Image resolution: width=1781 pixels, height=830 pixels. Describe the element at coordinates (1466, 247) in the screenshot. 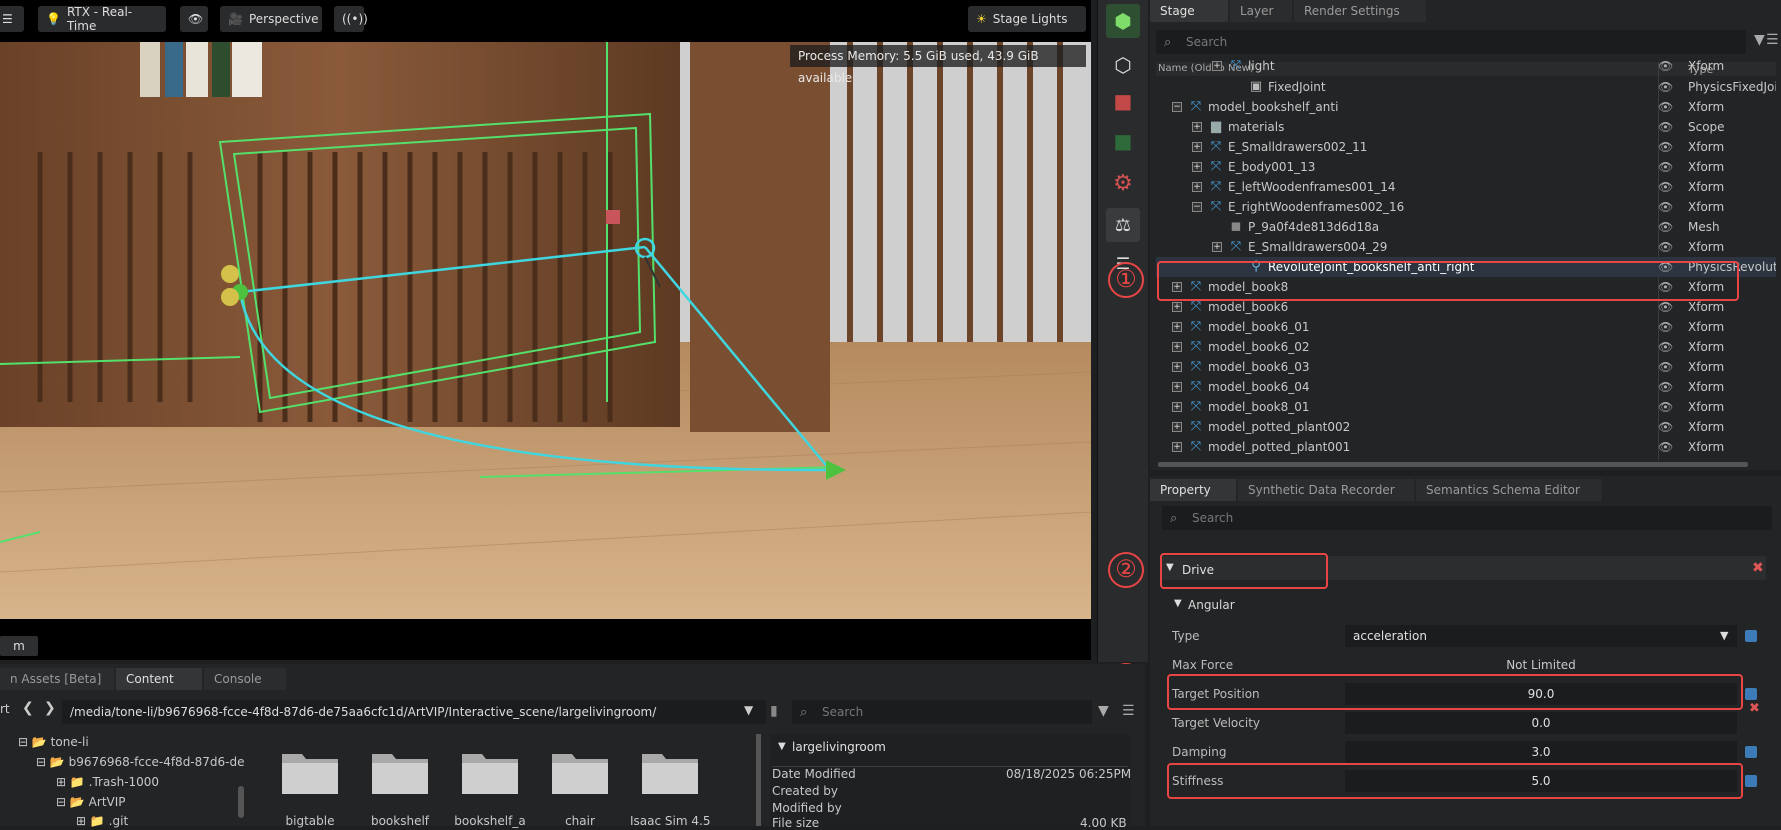

I see `stage-tree-row: + ⤧ E_Smalldrawers004_29 👁 Xform` at that location.